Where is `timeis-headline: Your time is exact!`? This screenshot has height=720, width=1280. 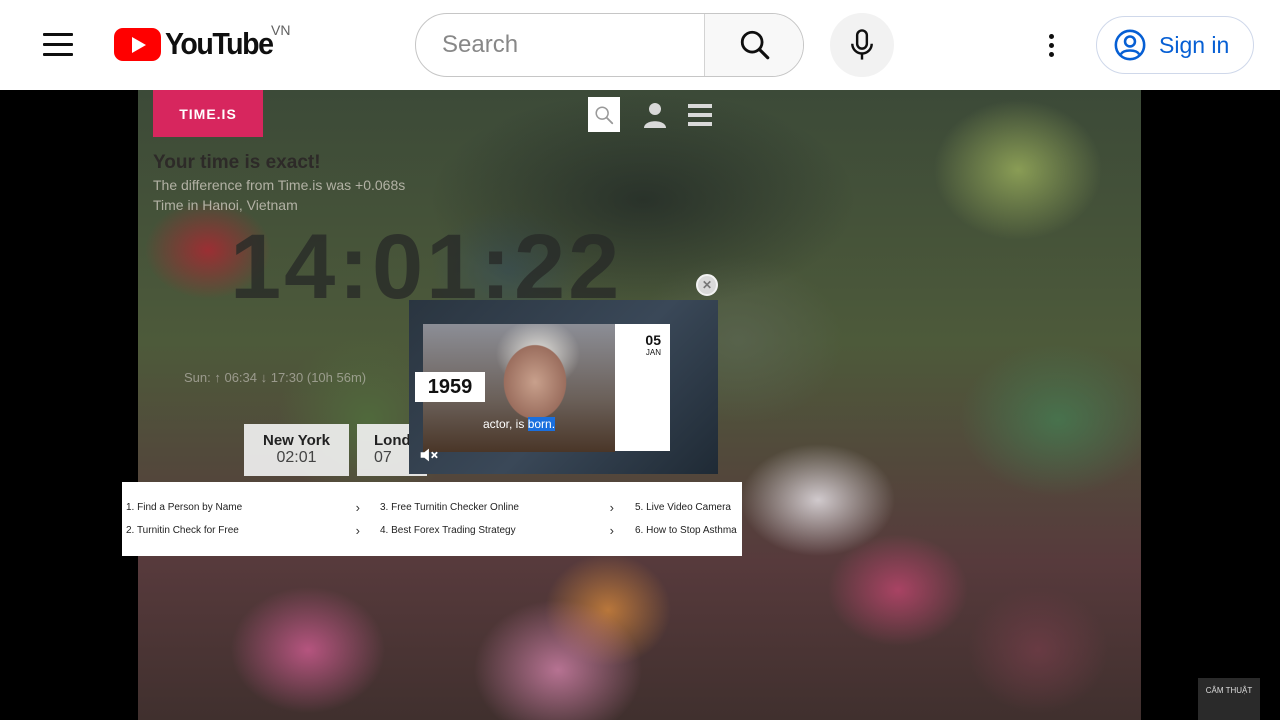 timeis-headline: Your time is exact! is located at coordinates (237, 162).